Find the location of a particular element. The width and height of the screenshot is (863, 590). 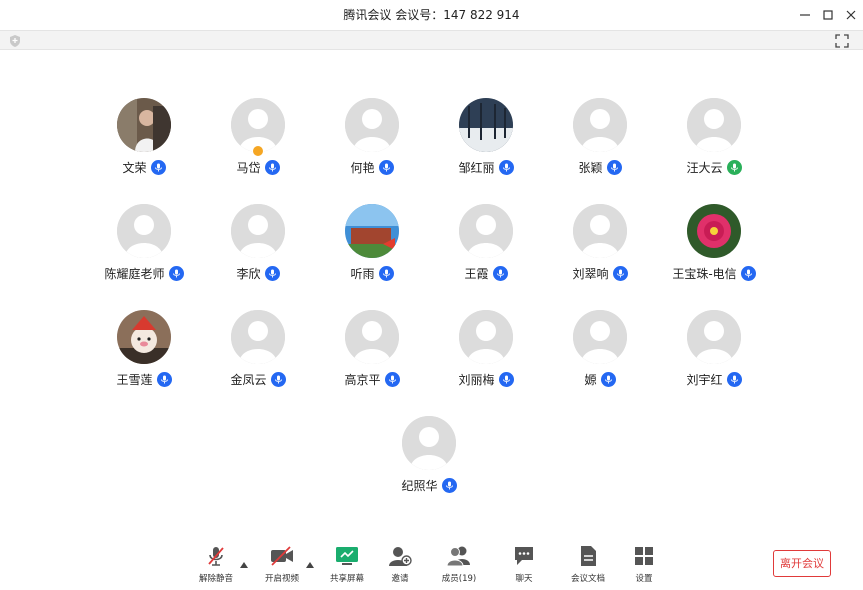

chat-icon is located at coordinates (524, 556).